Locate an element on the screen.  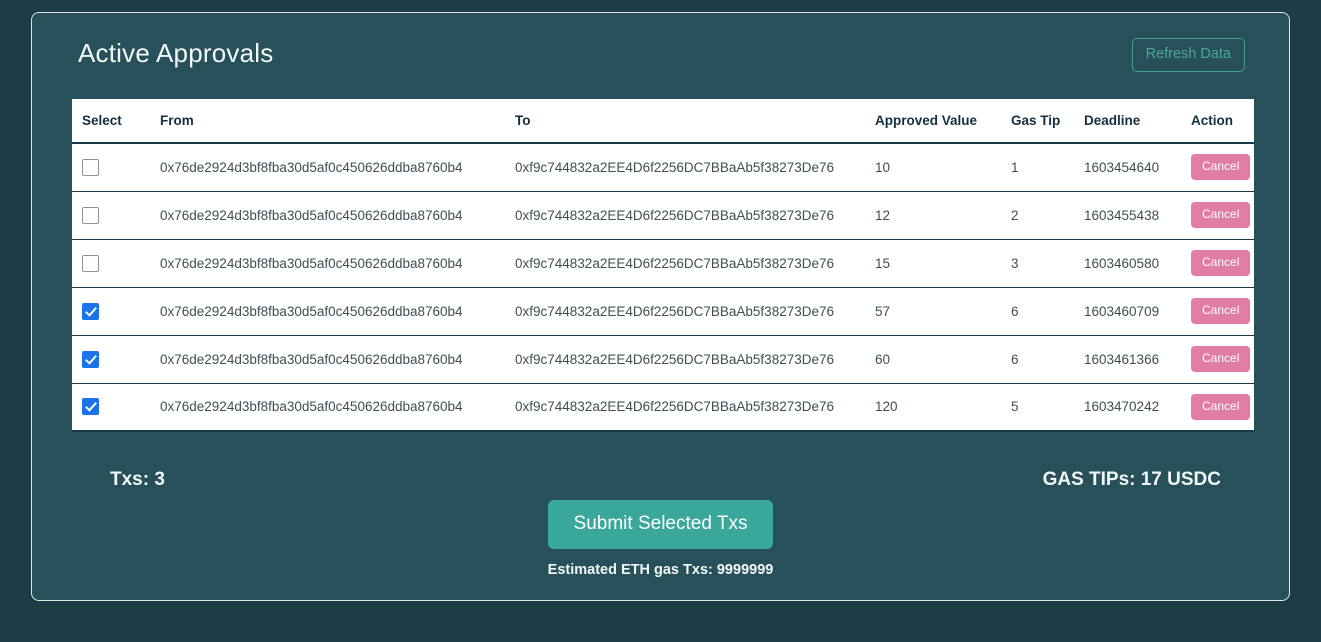
submit-selected-txs-button: Submit Selected Txs is located at coordinates (660, 524).